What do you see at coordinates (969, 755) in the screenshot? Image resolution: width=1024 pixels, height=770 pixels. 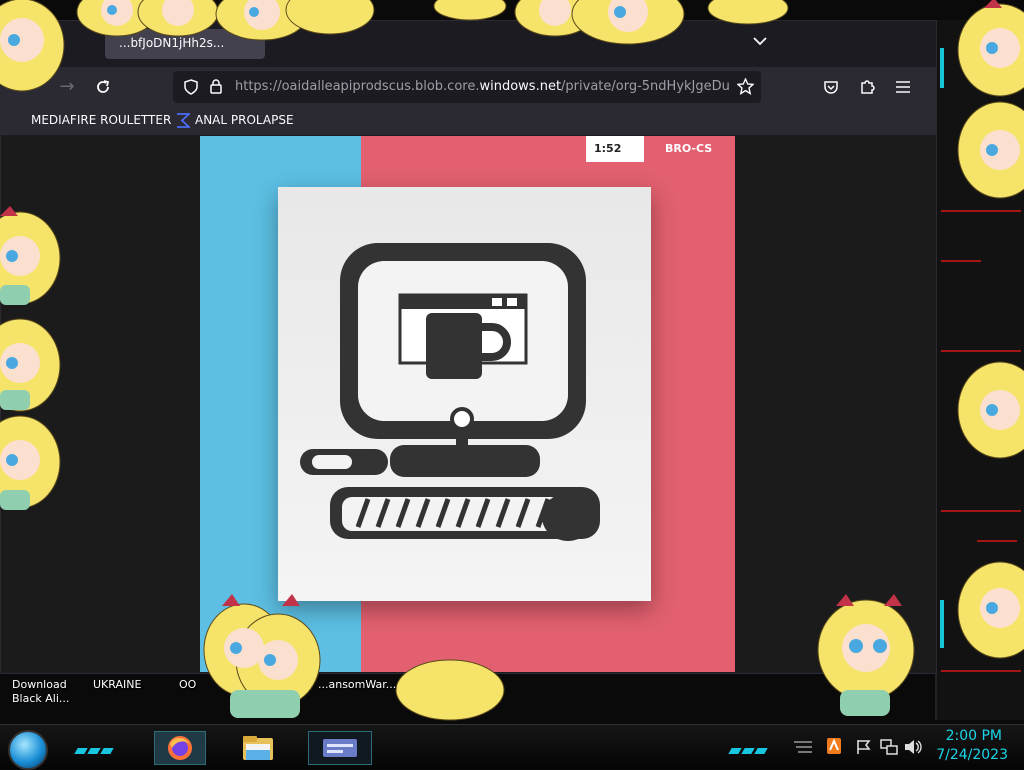 I see `clock-date: 7/24/2023` at bounding box center [969, 755].